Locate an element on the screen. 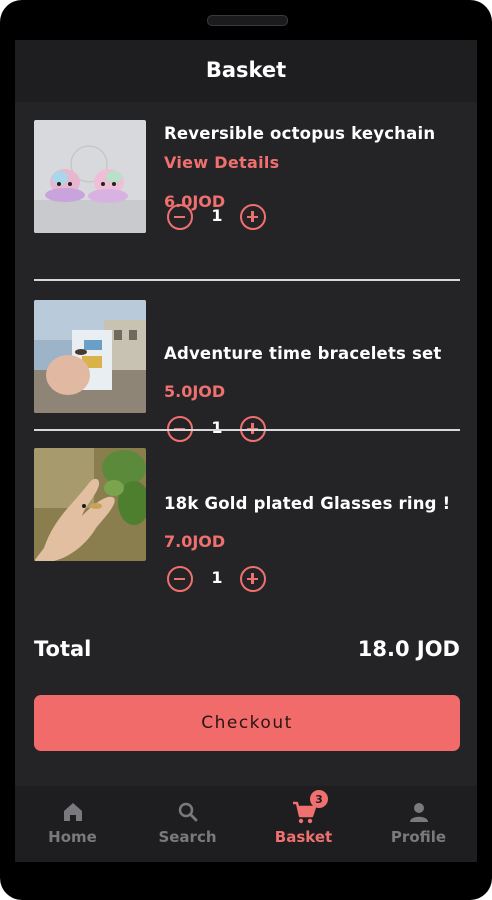  phone-speaker is located at coordinates (247, 20).